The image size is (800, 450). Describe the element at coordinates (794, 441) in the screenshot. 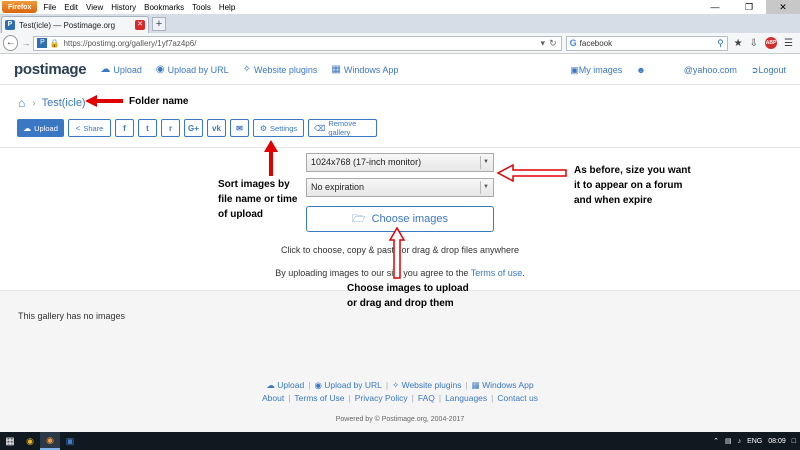

I see `notifications-icon: □` at that location.